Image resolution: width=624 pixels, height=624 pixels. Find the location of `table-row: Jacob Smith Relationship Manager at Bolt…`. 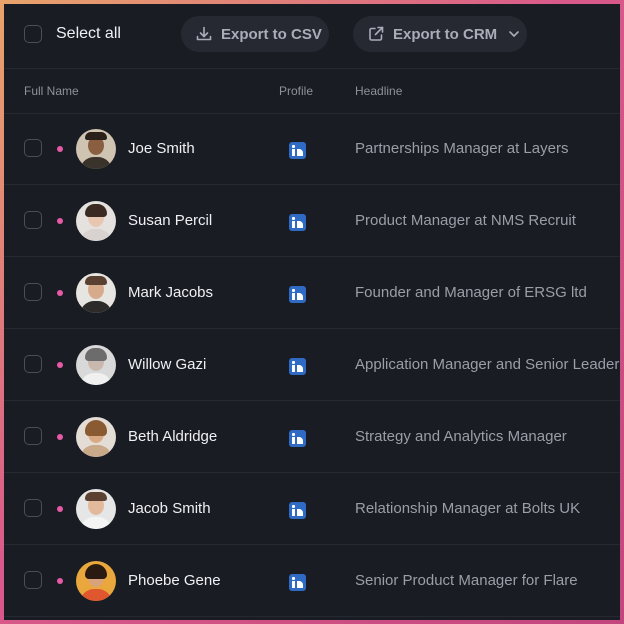

table-row: Jacob Smith Relationship Manager at Bolt… is located at coordinates (312, 509).